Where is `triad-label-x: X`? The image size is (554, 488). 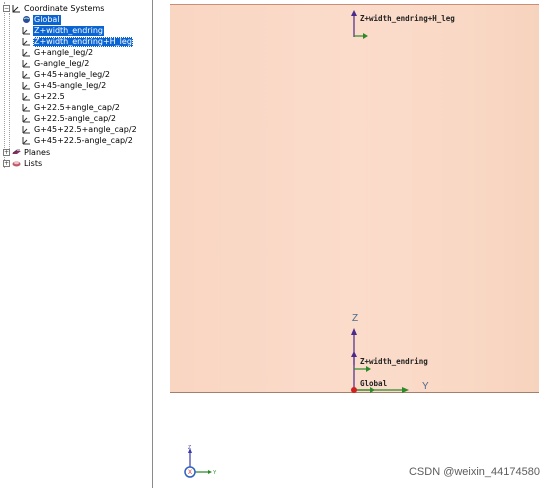 triad-label-x: X is located at coordinates (190, 473).